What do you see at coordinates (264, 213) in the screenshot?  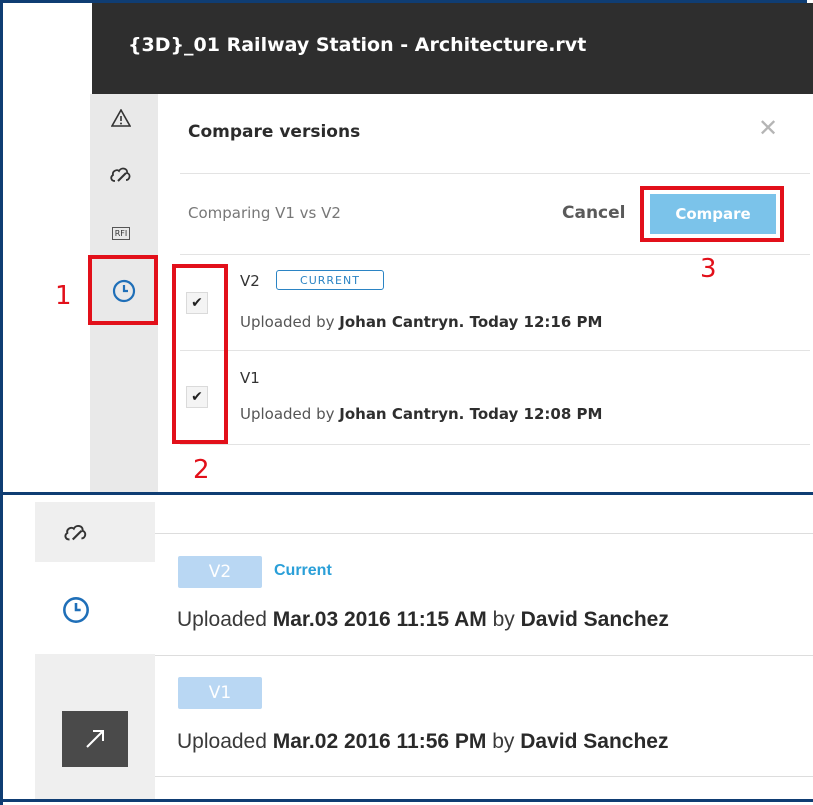 I see `comparing-text: Comparing V1 vs V2` at bounding box center [264, 213].